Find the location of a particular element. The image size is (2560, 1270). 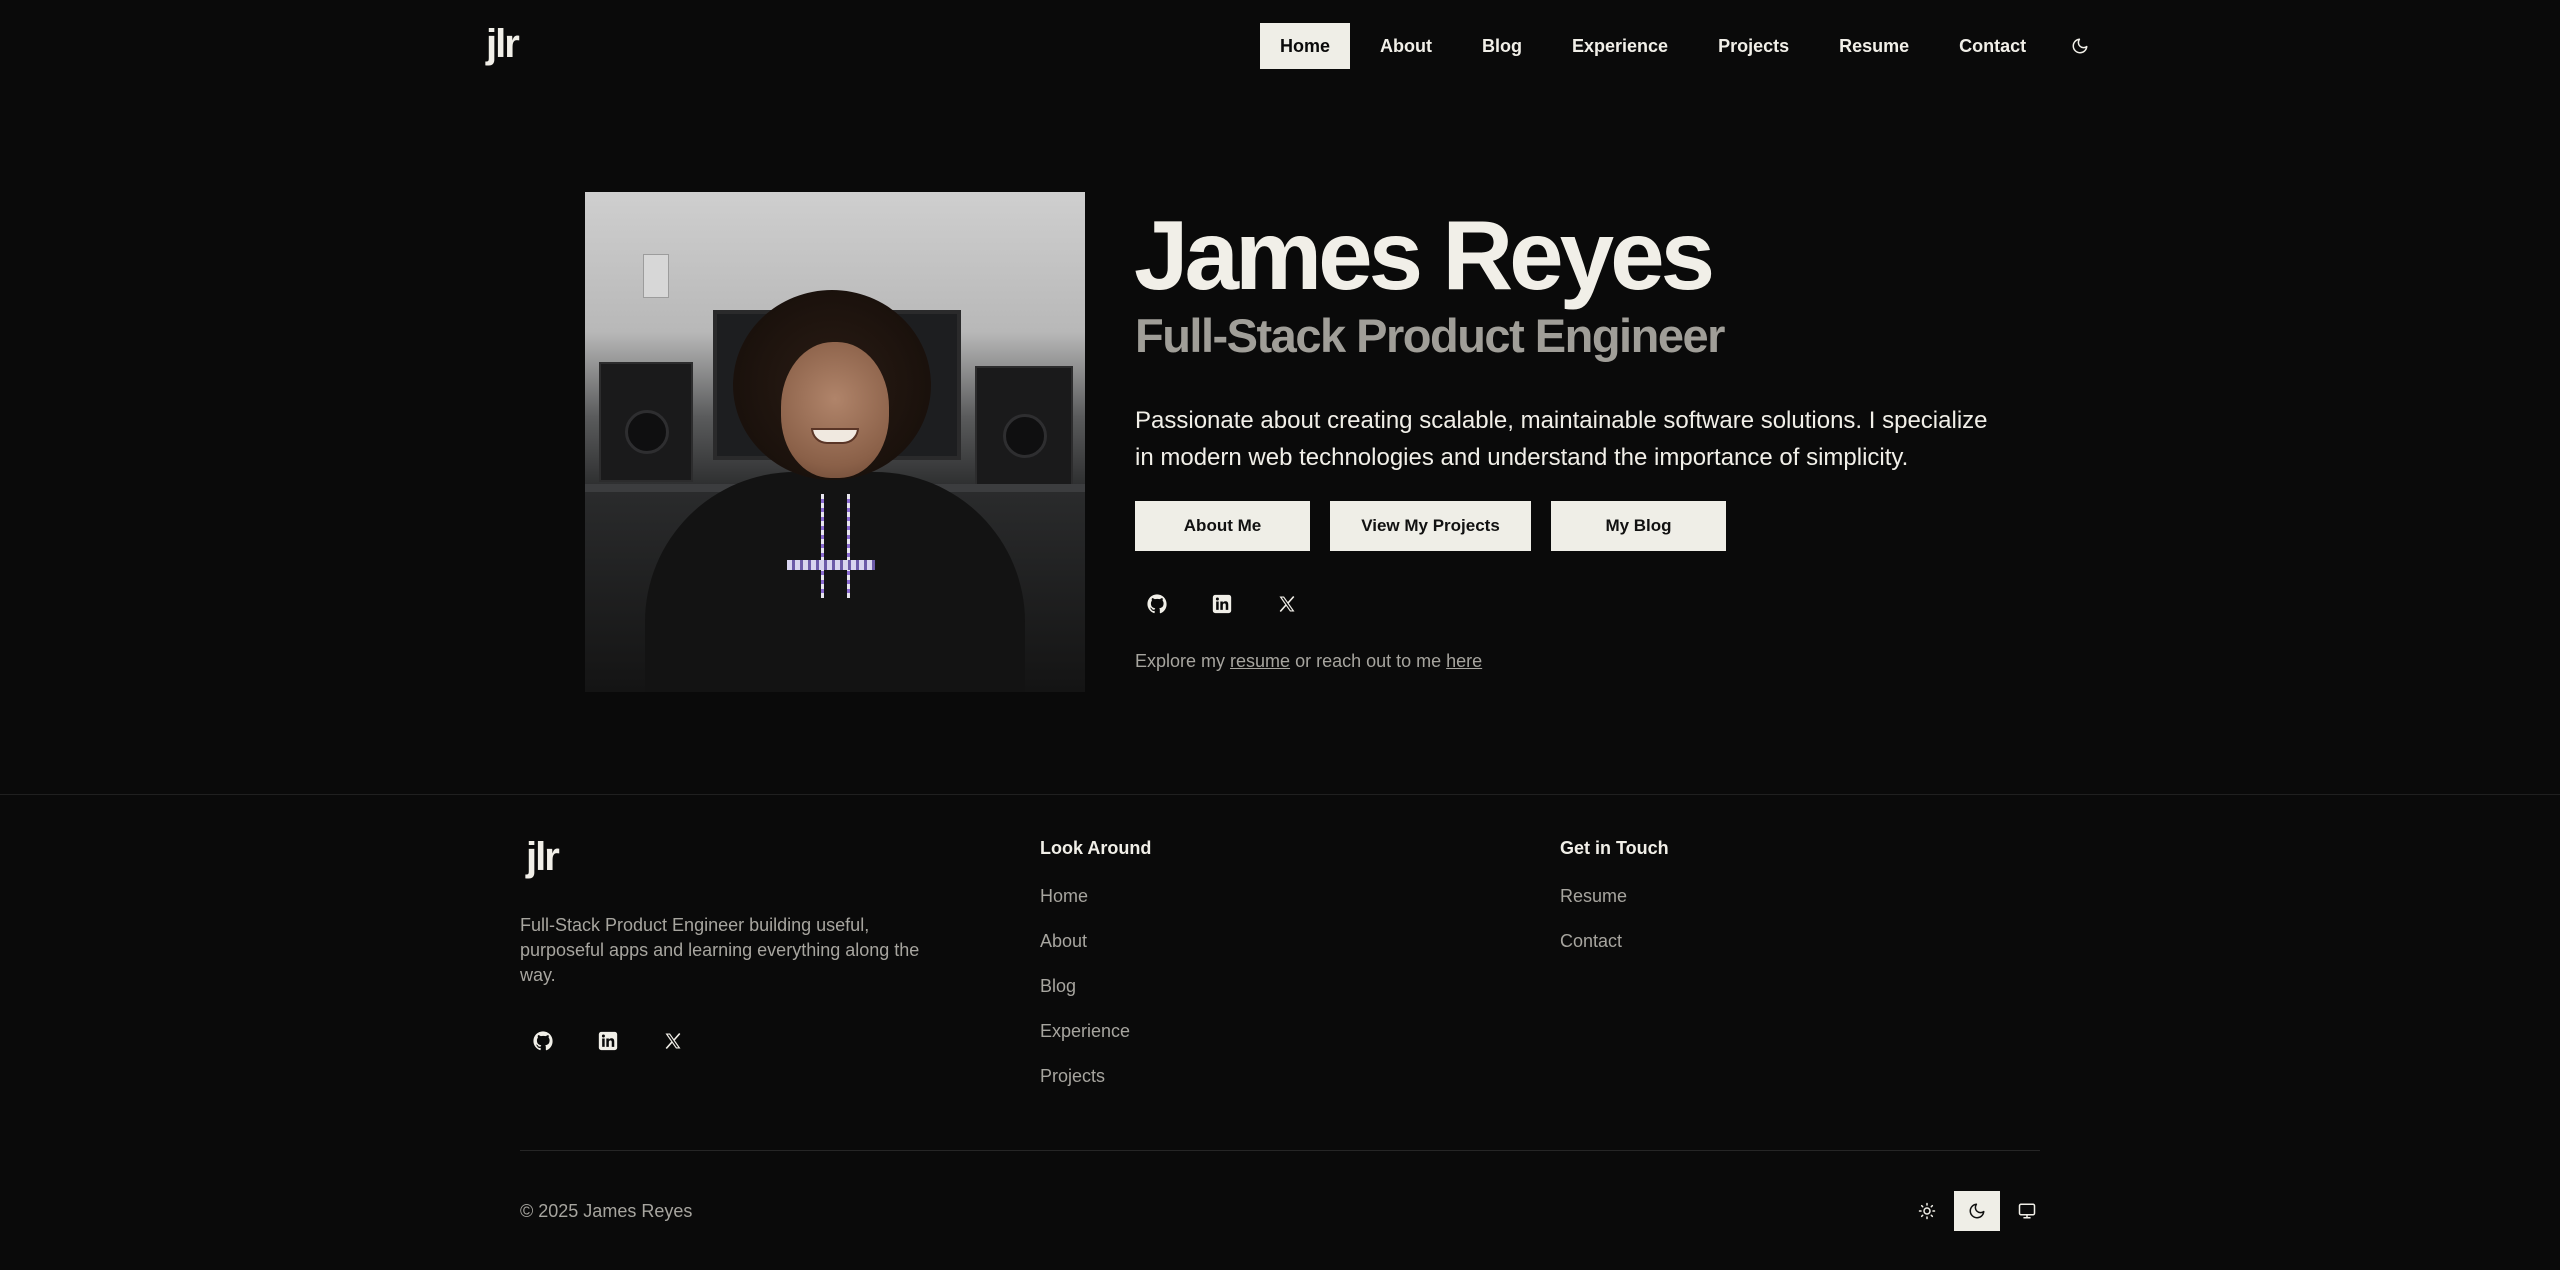

nav-item-home: Home is located at coordinates (1305, 46).